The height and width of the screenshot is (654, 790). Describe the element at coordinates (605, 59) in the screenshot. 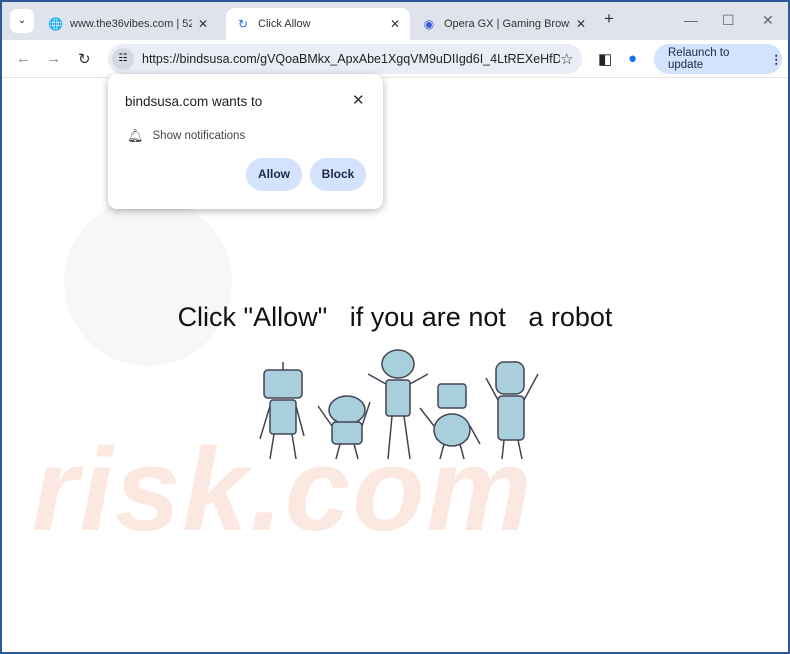

I see `side-panel-icon: ◧` at that location.